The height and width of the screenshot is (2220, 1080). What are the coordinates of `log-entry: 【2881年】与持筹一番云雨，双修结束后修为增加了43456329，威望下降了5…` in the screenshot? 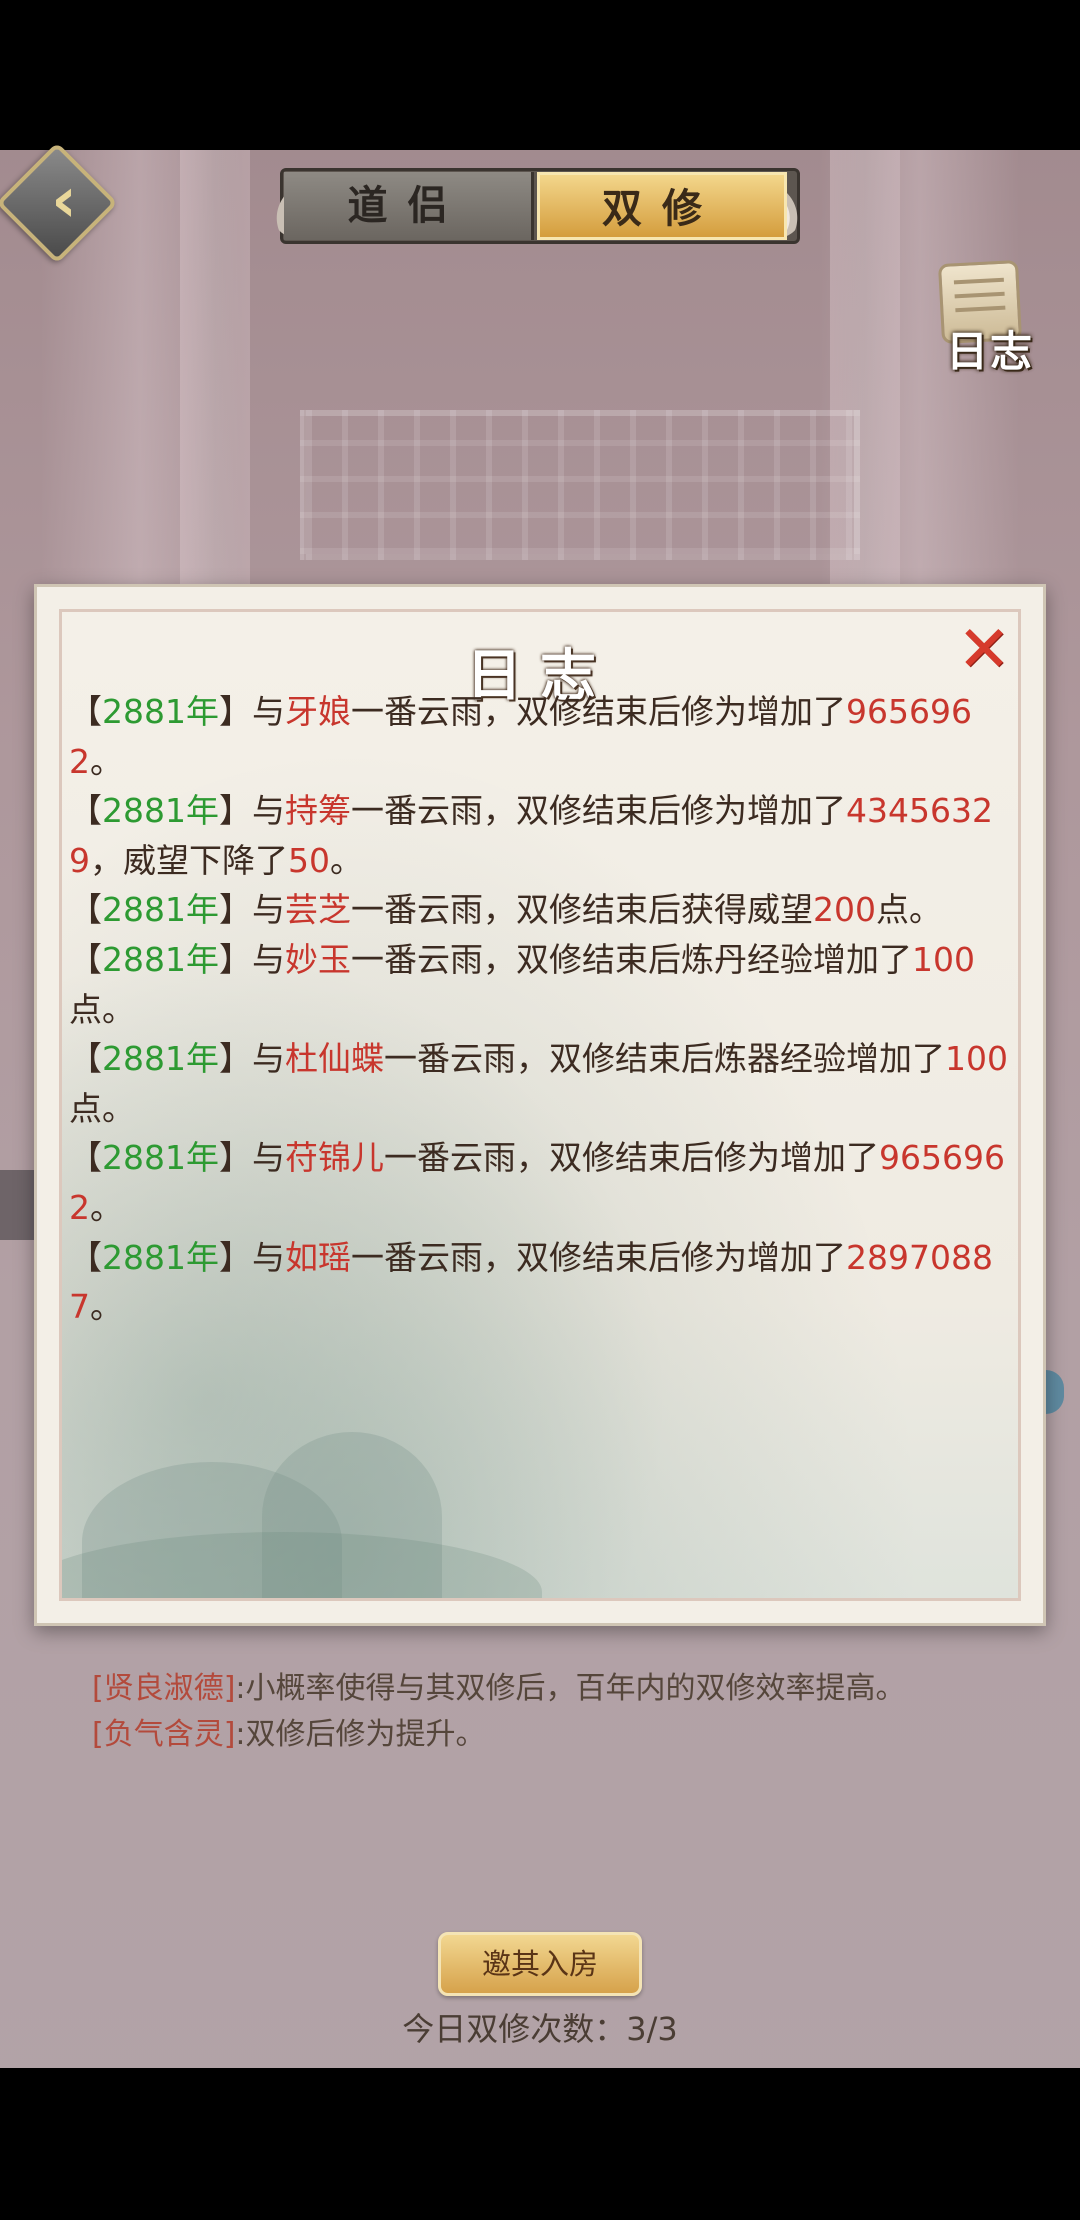 It's located at (544, 835).